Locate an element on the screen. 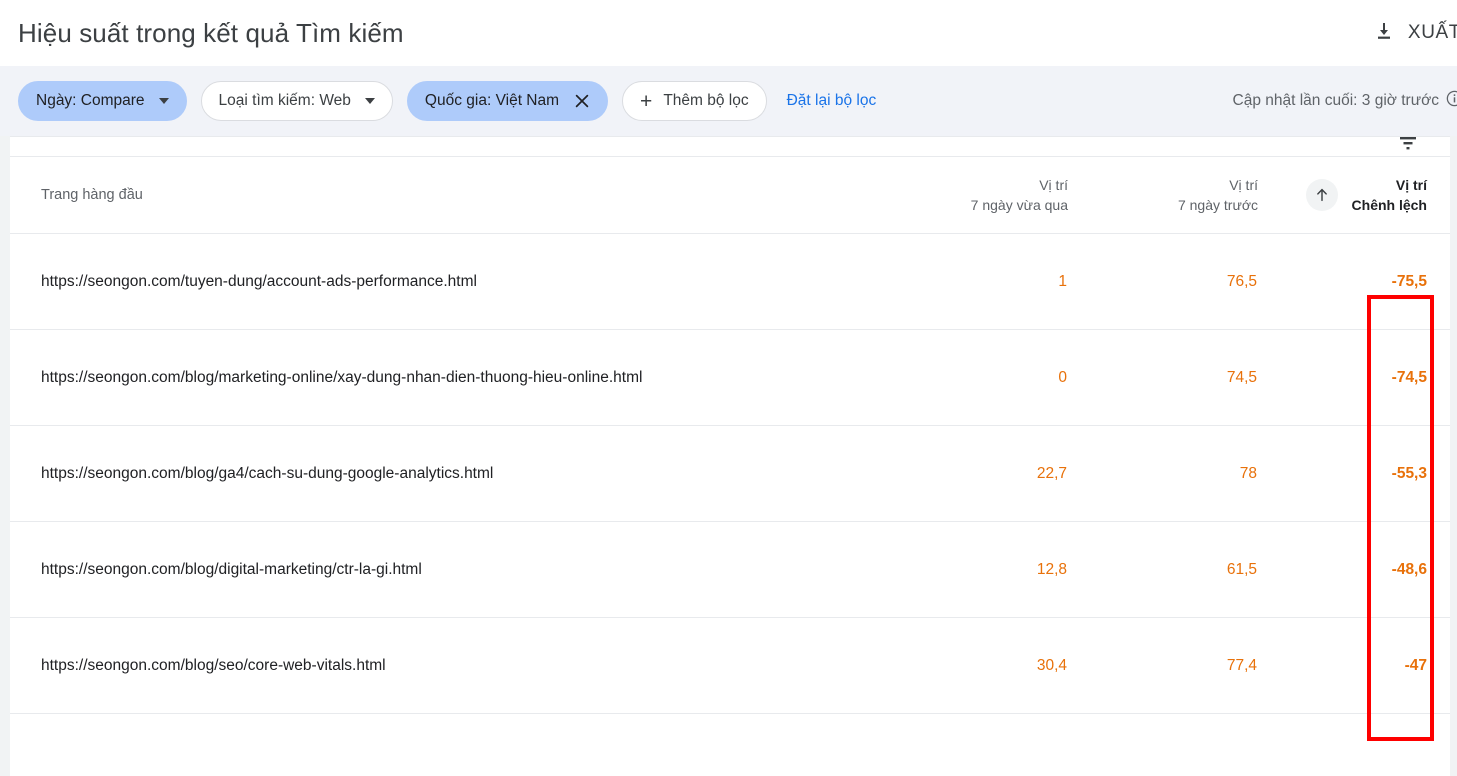 This screenshot has width=1457, height=776. cell-position-previous: 77,4 is located at coordinates (1163, 665).